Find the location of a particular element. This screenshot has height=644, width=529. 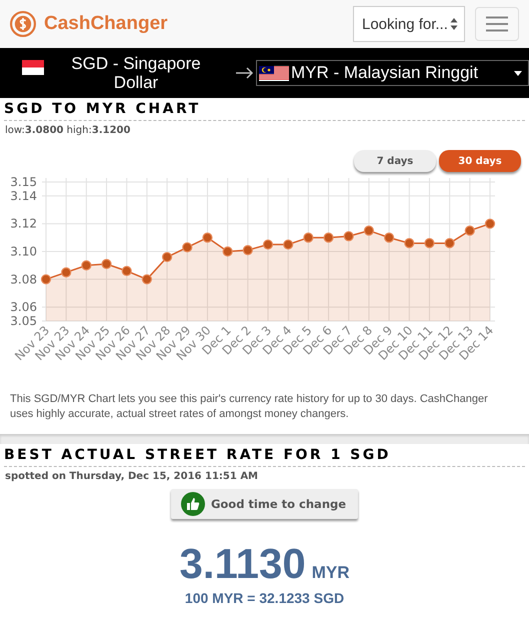

section-title: SGD TO MYR CHART is located at coordinates (264, 109).